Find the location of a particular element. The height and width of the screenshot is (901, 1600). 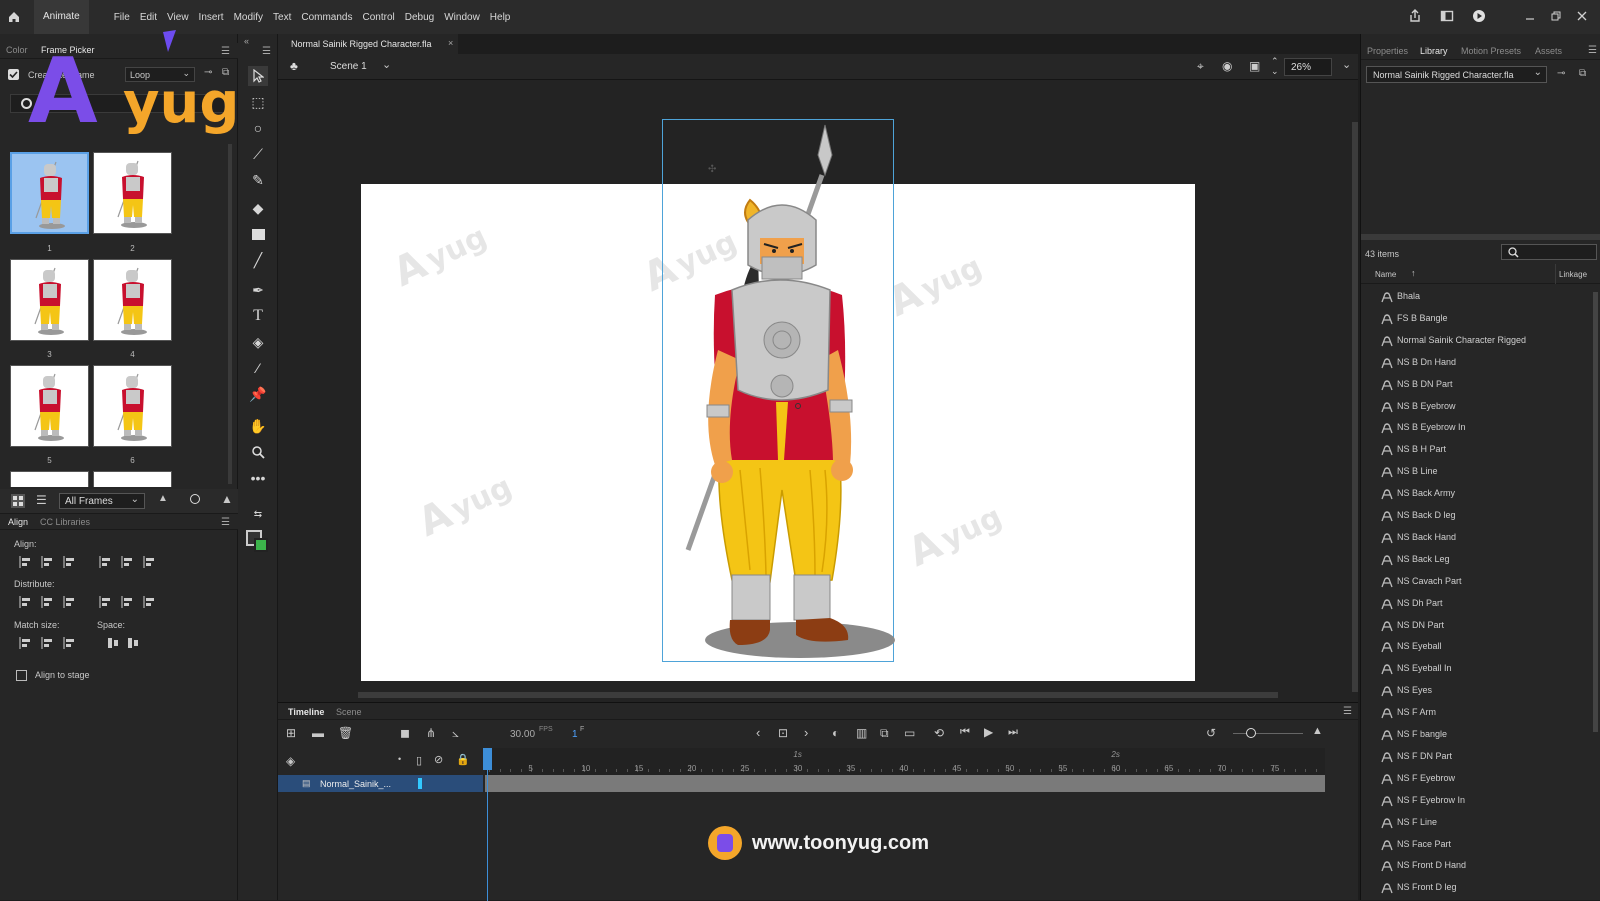

panel-menu-icon: ☰ is located at coordinates (1347, 711).